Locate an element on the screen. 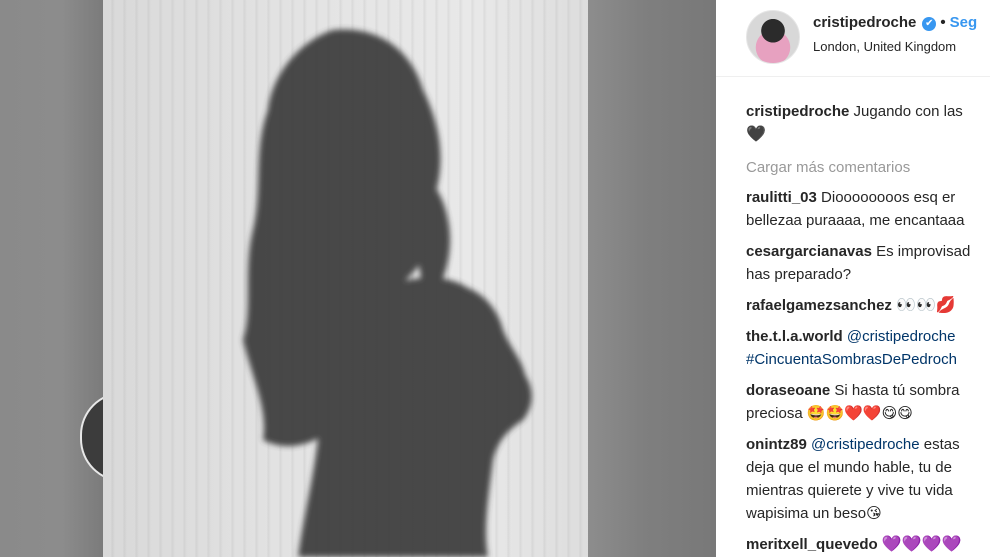 This screenshot has height=557, width=990. comment-text: 💜💜💜💜 is located at coordinates (921, 544).